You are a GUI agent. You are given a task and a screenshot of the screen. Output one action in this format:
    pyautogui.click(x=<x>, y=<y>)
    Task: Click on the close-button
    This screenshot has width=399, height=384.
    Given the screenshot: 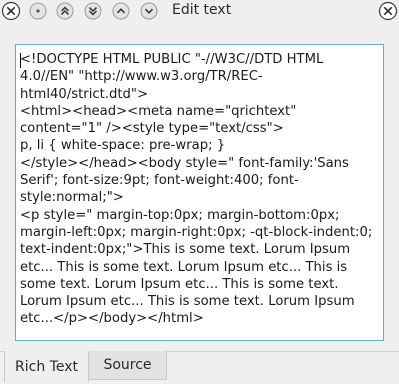 What is the action you would take?
    pyautogui.click(x=388, y=11)
    